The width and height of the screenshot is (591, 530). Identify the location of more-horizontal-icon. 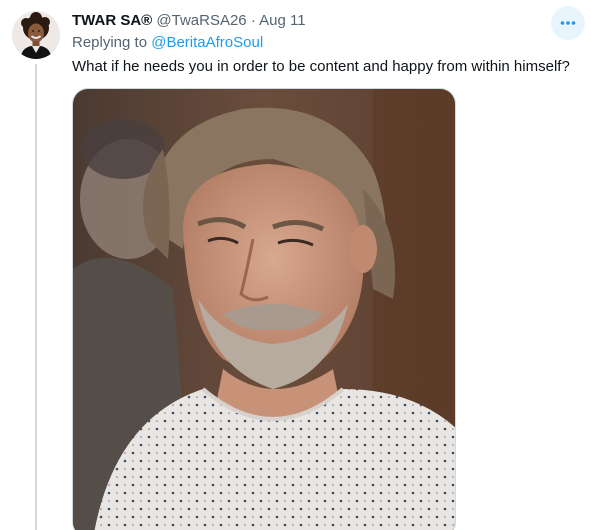
(568, 23).